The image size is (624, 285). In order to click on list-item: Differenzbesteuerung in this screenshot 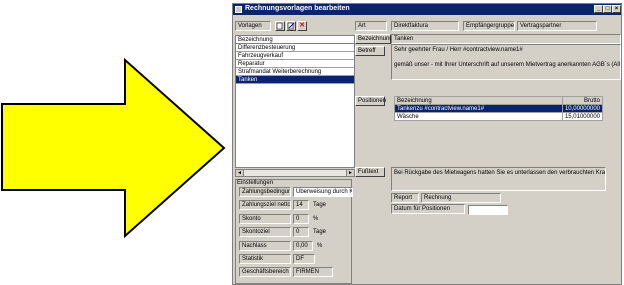, I will do `click(295, 48)`.